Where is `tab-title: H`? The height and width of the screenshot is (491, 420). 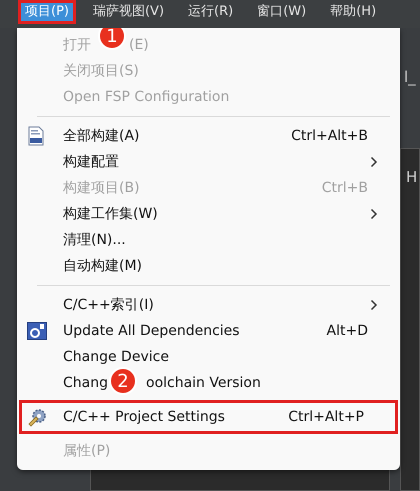
tab-title: H is located at coordinates (412, 177).